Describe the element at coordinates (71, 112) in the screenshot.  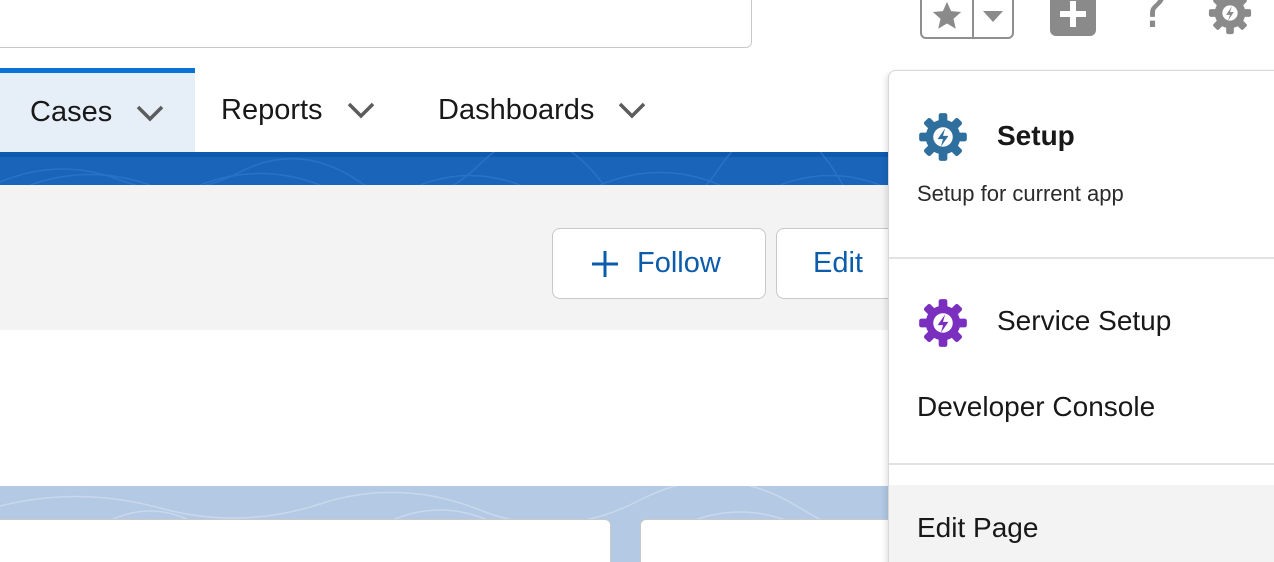
I see `tab-label: Cases` at that location.